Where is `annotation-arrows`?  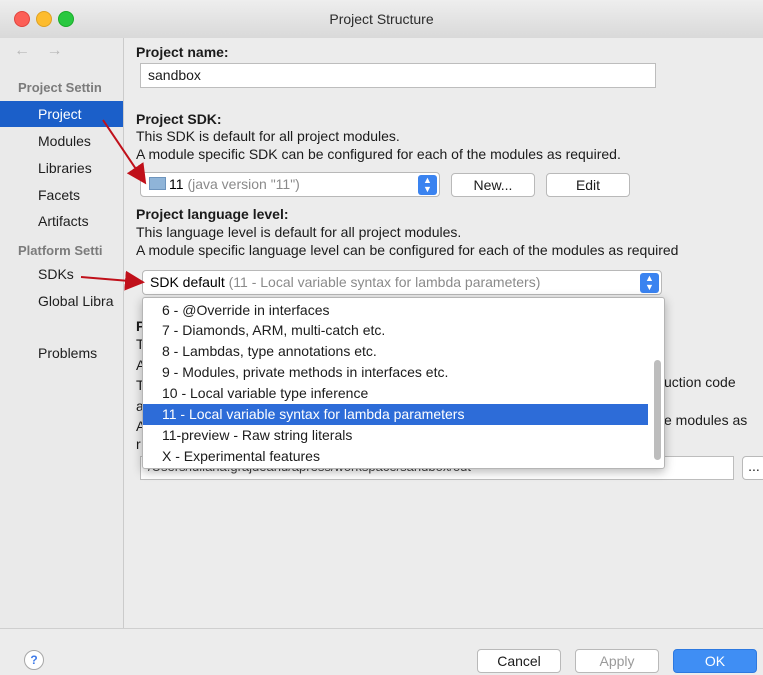 annotation-arrows is located at coordinates (113, 205).